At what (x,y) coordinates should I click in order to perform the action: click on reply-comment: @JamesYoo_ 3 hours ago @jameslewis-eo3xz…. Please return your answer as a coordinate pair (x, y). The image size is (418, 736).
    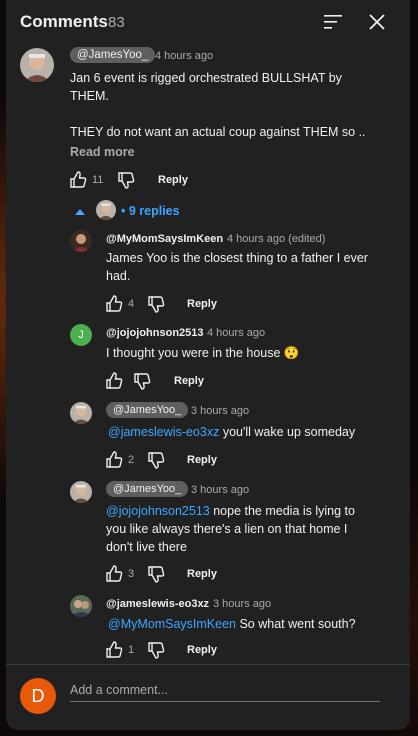
    Looking at the image, I should click on (208, 436).